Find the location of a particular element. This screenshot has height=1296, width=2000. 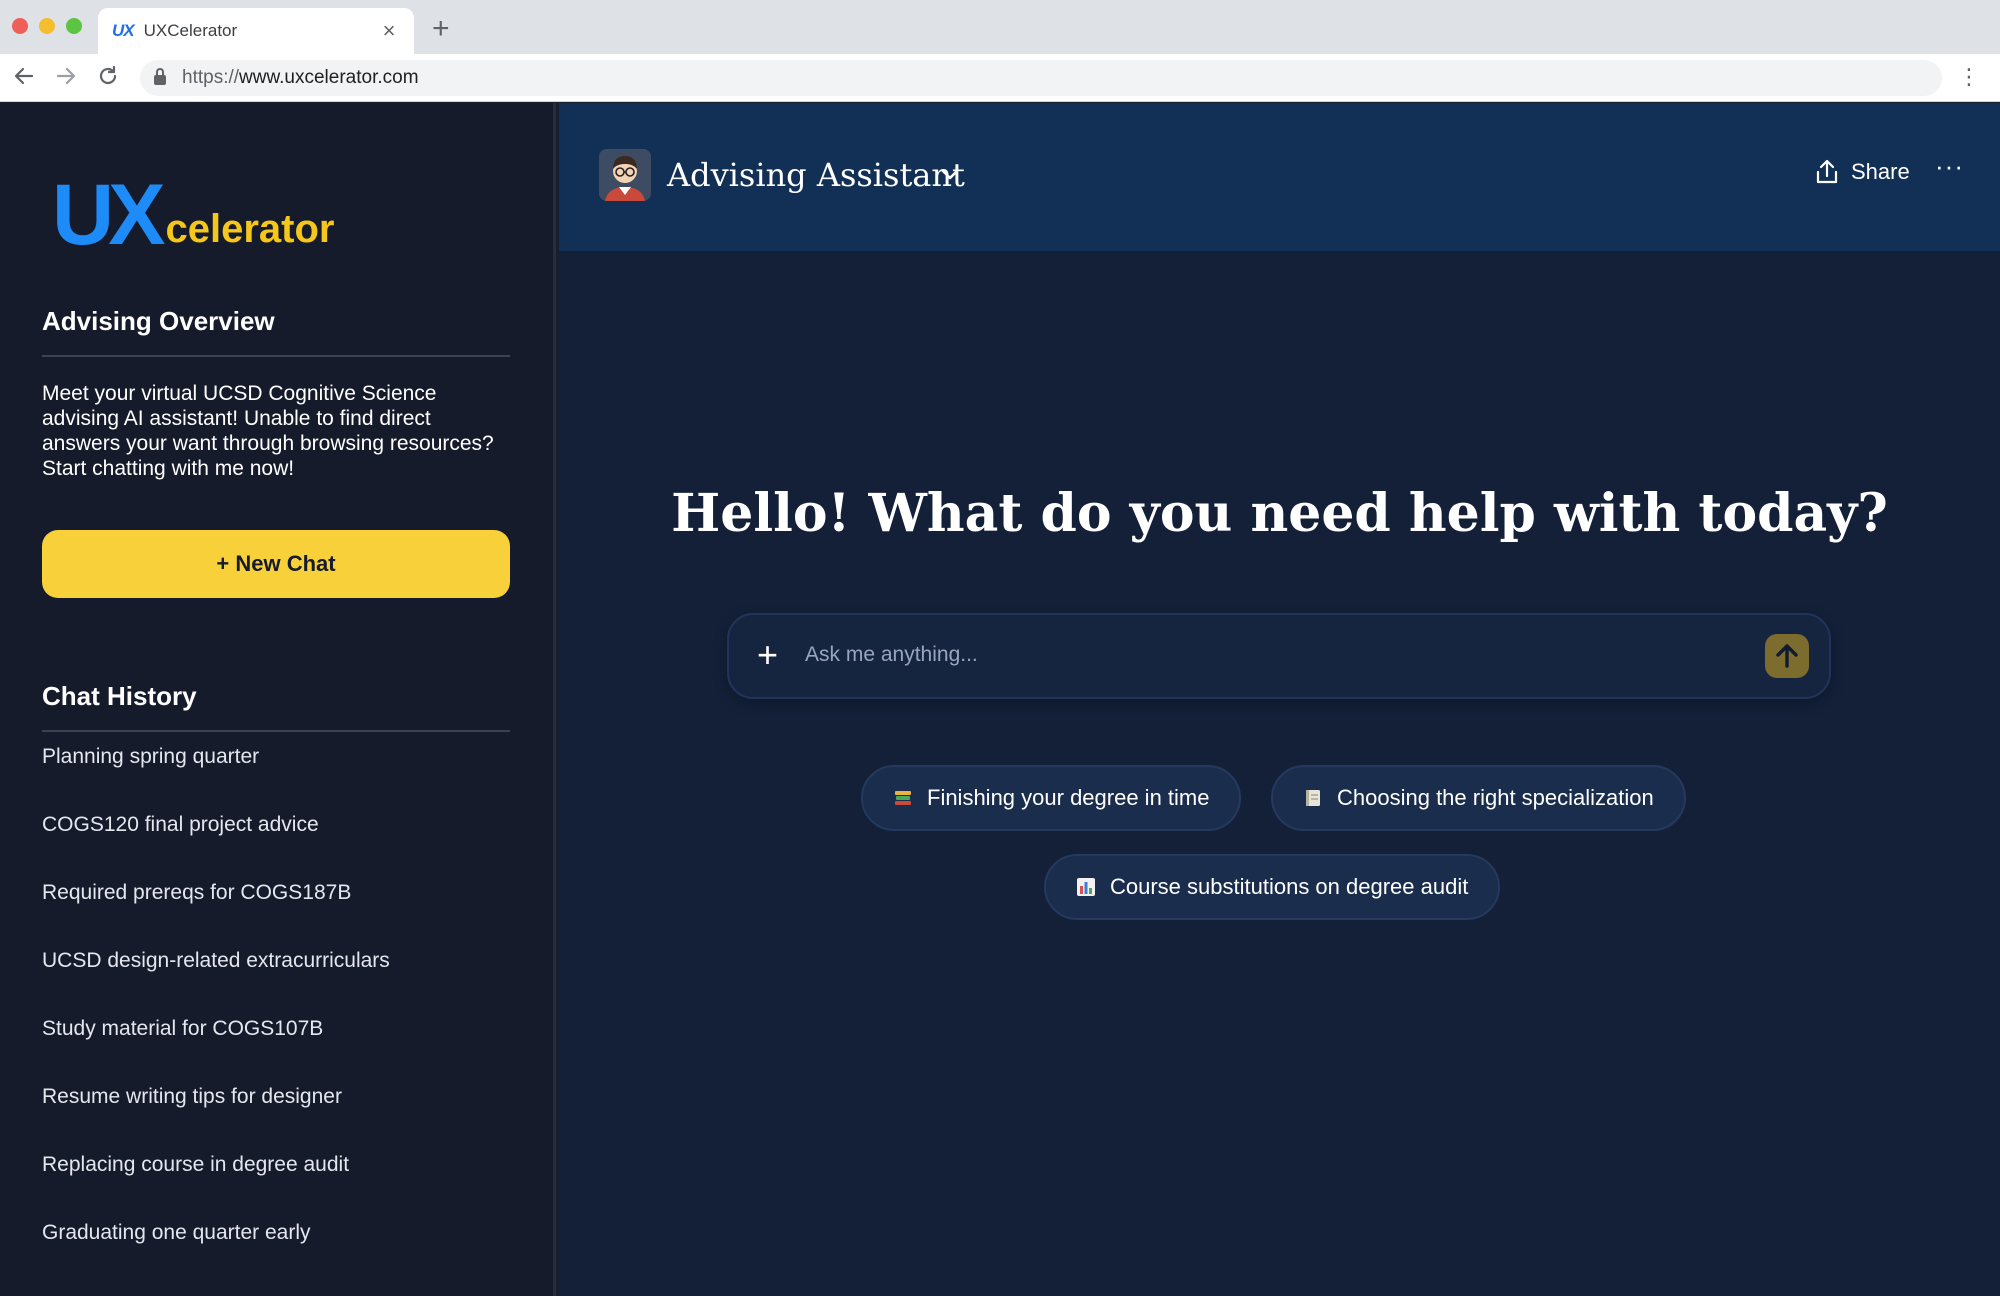

close-window-button is located at coordinates (20, 26).